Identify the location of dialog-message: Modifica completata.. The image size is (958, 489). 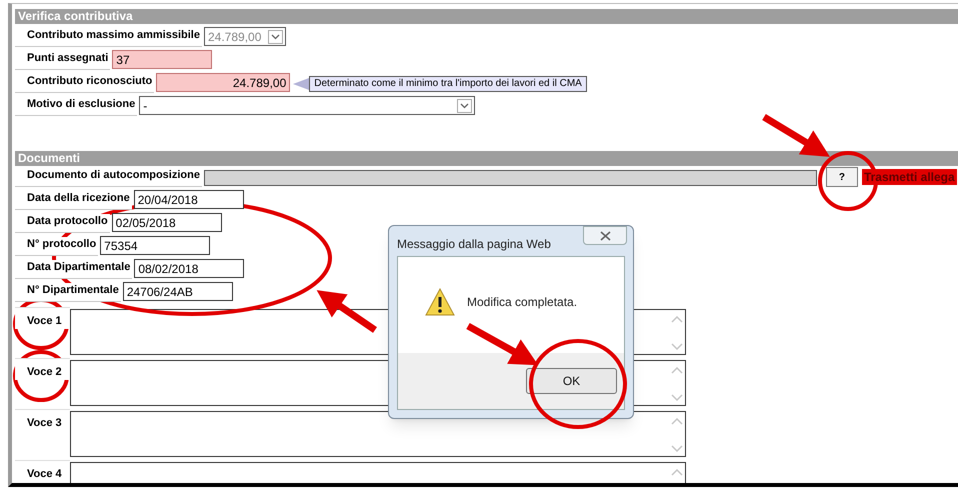
(522, 302).